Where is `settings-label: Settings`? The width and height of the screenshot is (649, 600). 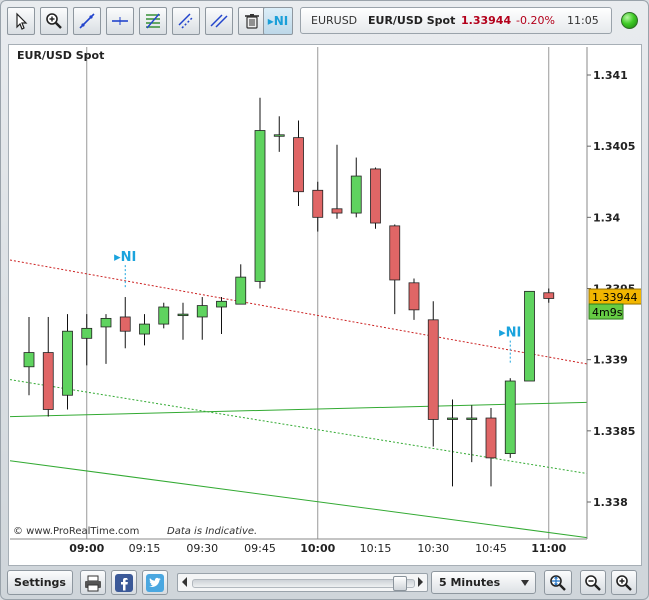
settings-label: Settings is located at coordinates (40, 582).